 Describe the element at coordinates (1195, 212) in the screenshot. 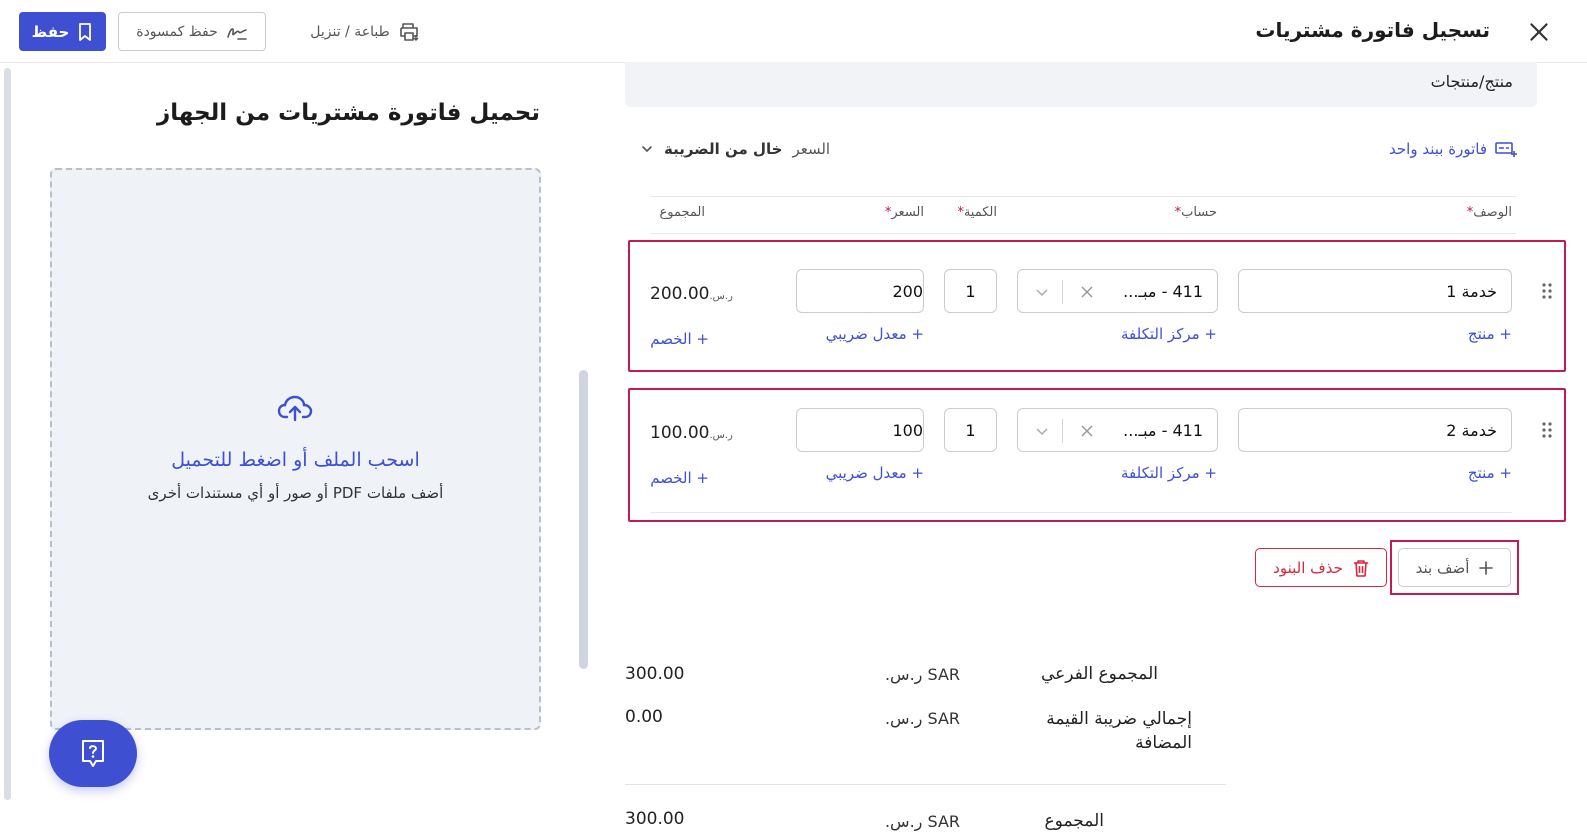

I see `column-header-account: حساب*` at that location.